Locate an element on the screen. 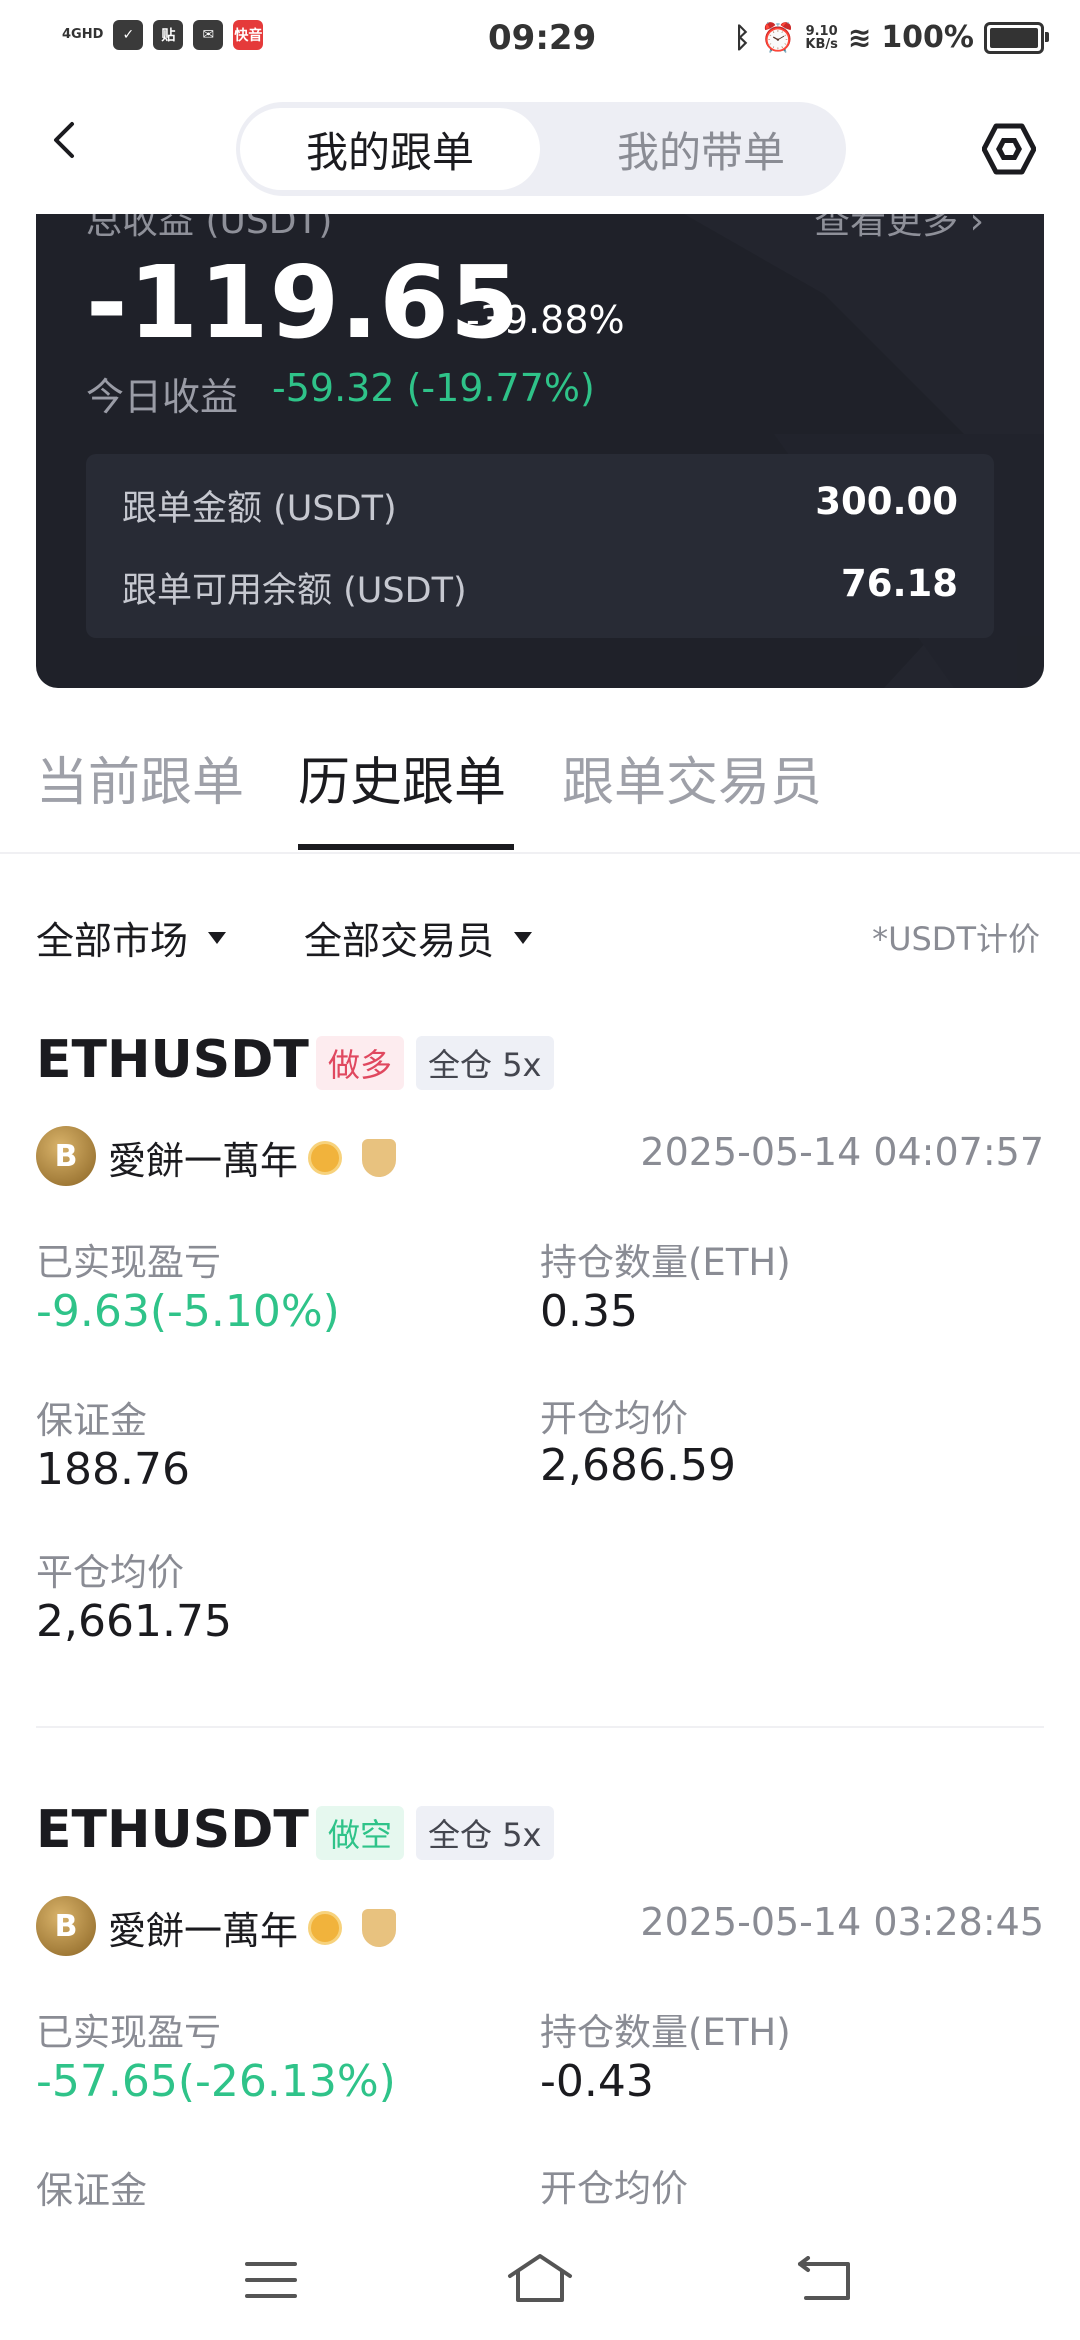 This screenshot has width=1080, height=2340. position-qty-value: -0.43 is located at coordinates (597, 2081).